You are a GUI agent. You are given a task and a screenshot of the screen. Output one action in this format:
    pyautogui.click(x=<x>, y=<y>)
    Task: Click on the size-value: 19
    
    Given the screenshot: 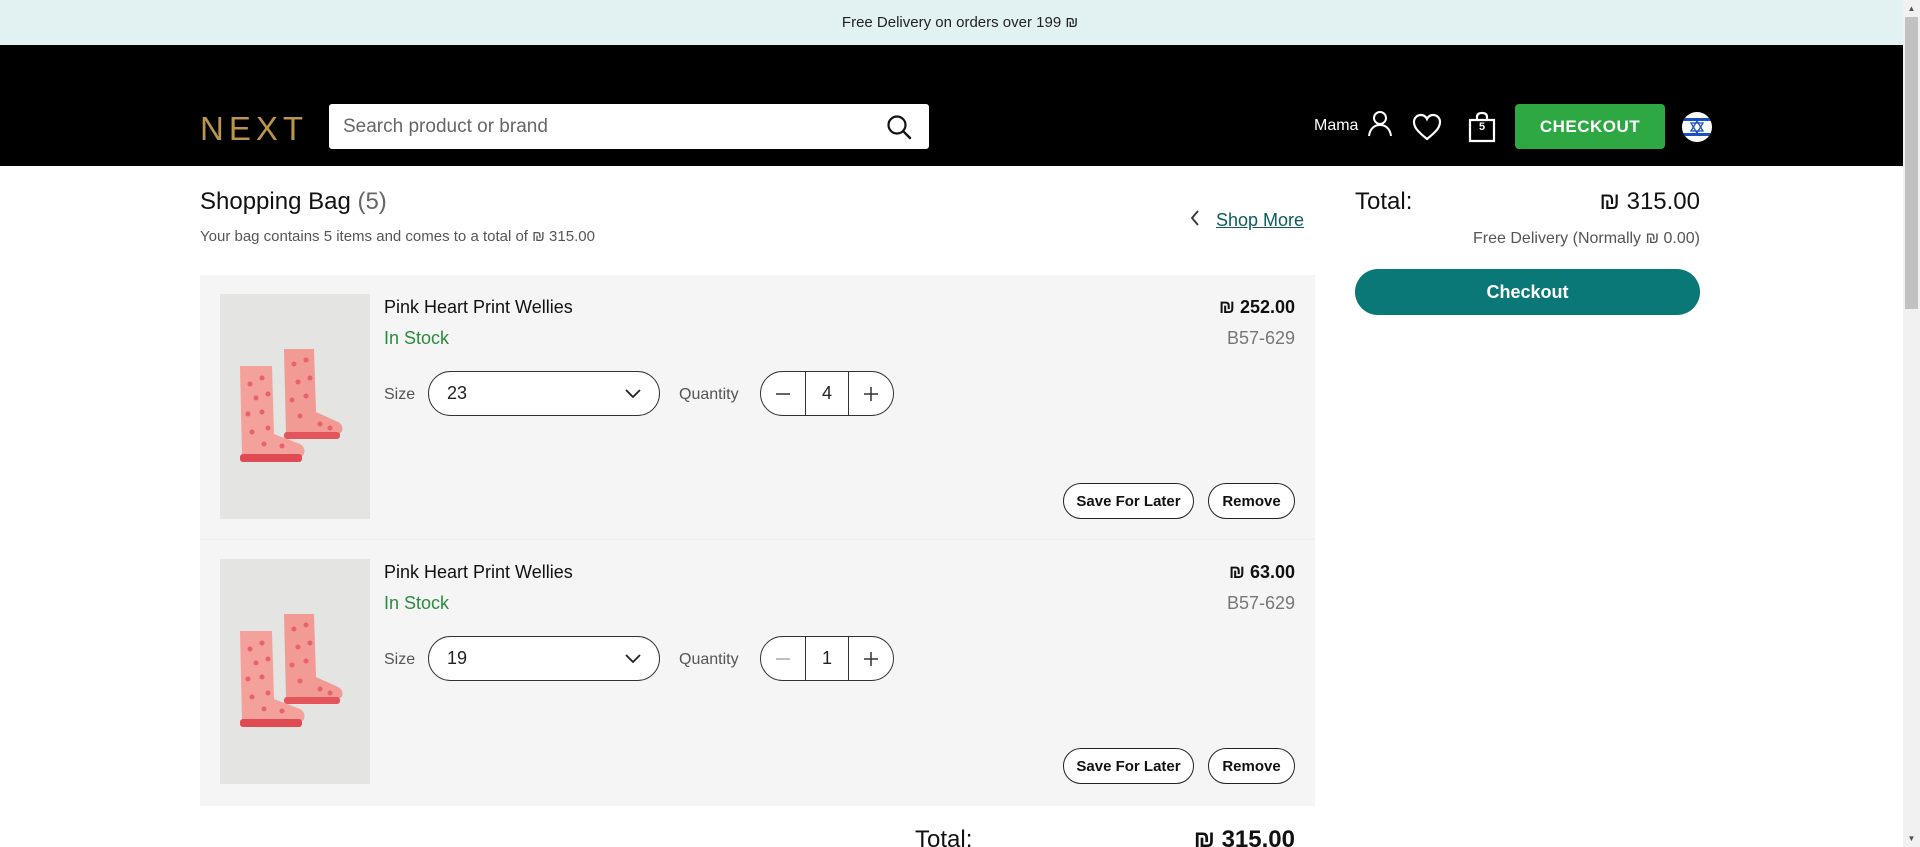 What is the action you would take?
    pyautogui.click(x=457, y=658)
    